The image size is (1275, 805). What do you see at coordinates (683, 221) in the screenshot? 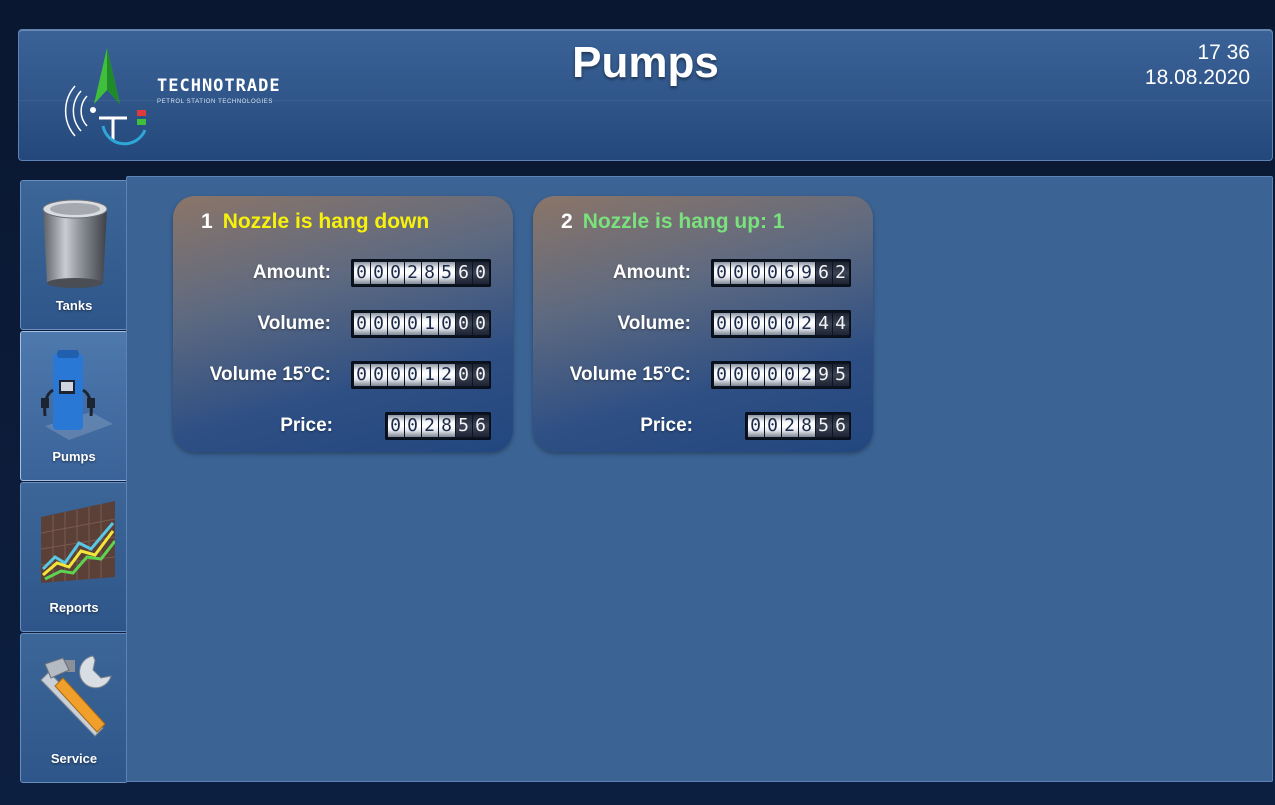
I see `pump-status: Nozzle is hang up: 1` at bounding box center [683, 221].